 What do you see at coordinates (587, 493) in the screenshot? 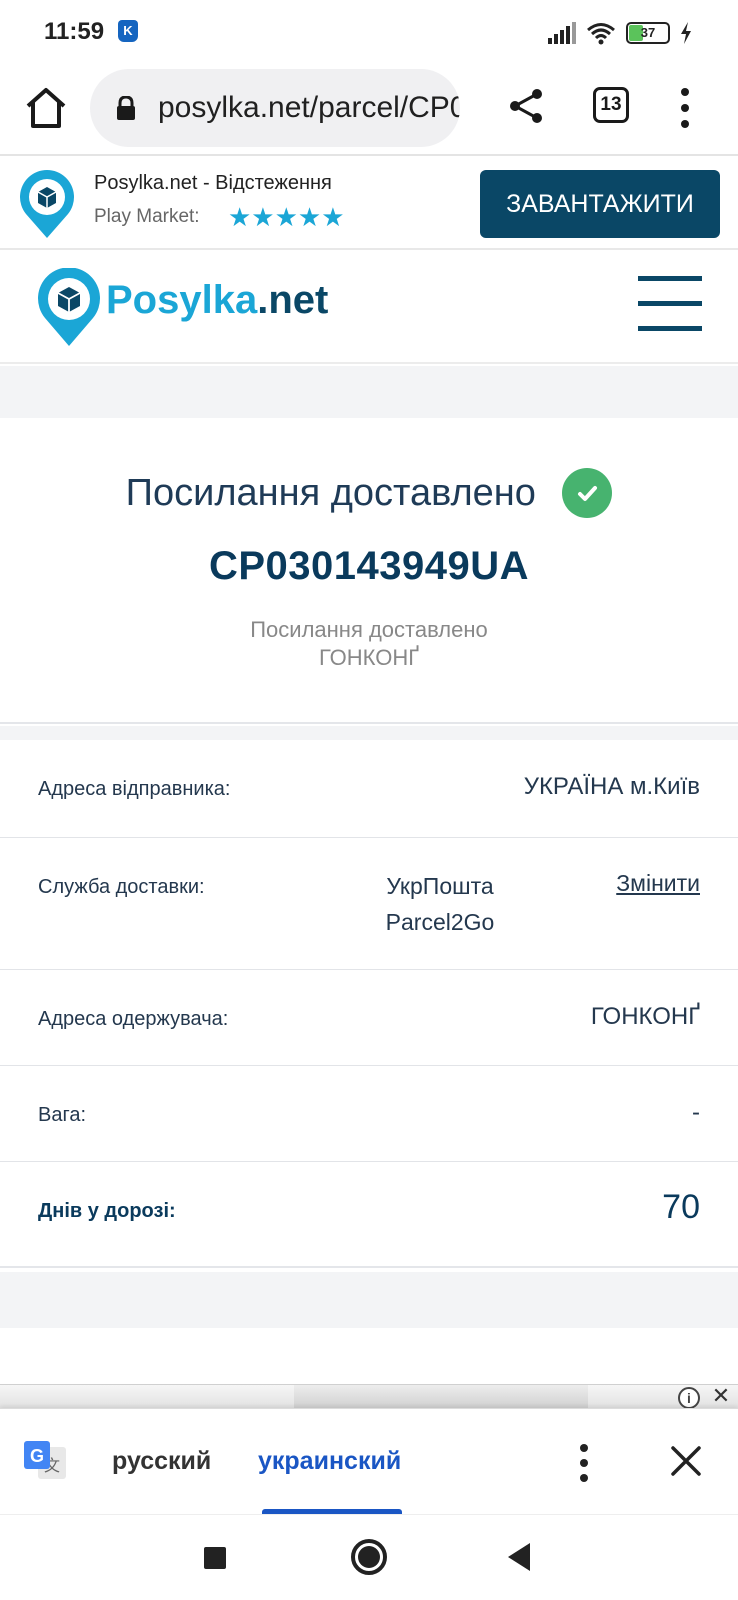
I see `check-icon` at bounding box center [587, 493].